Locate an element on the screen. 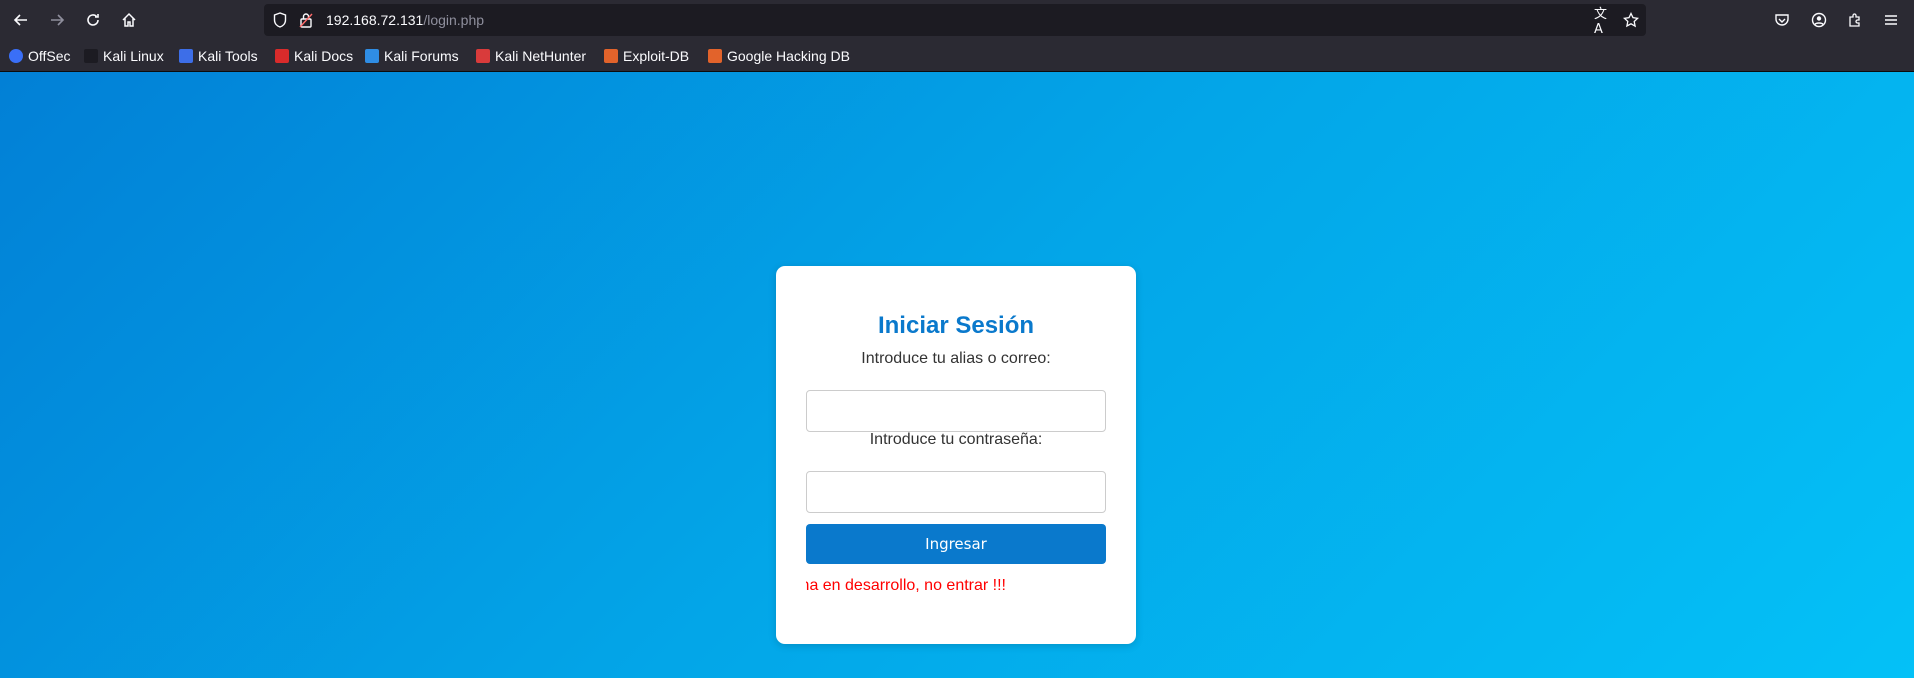 The height and width of the screenshot is (678, 1914). bookmark-label: Kali Forums is located at coordinates (421, 56).